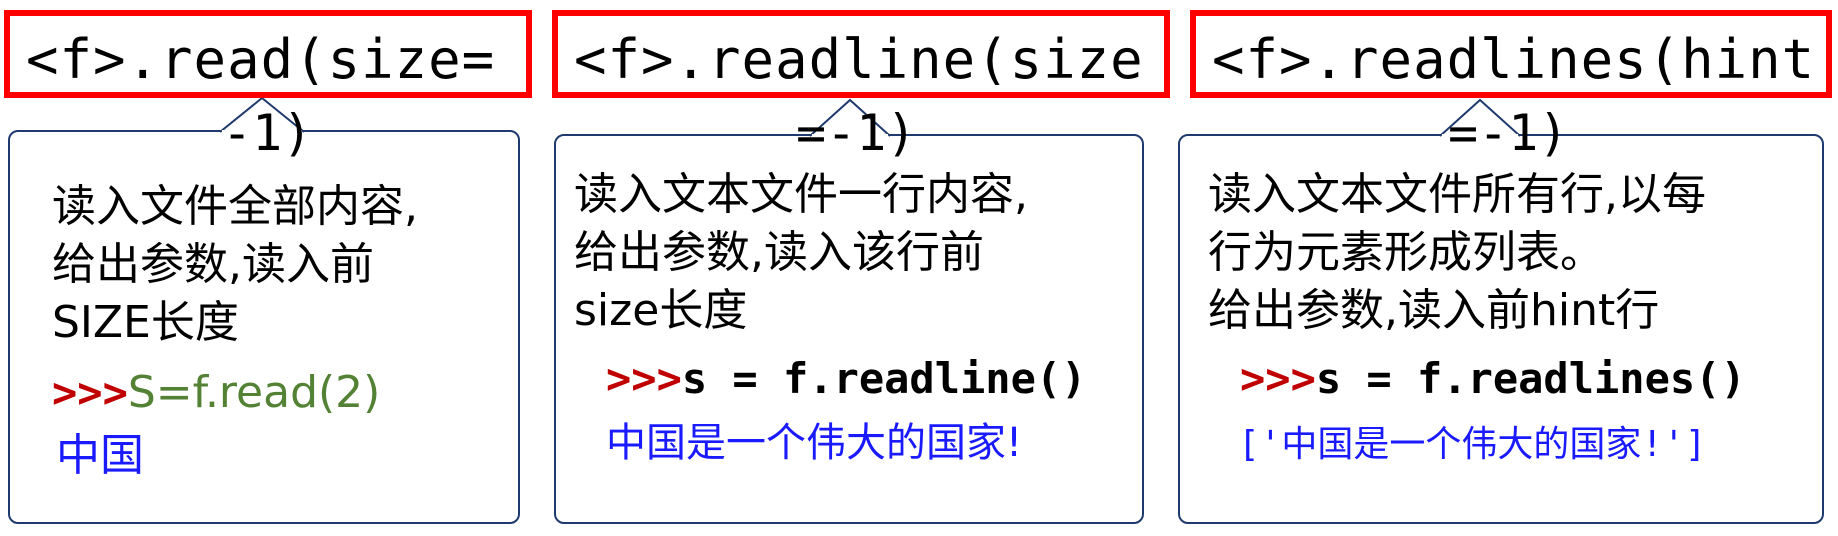 The image size is (1838, 536). I want to click on title-readlines: <f>.readlines(hint, so click(1514, 59).